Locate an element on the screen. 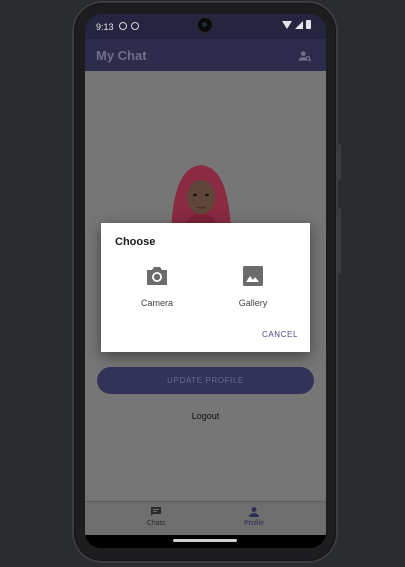  nav-item-chats: Chats is located at coordinates (156, 516).